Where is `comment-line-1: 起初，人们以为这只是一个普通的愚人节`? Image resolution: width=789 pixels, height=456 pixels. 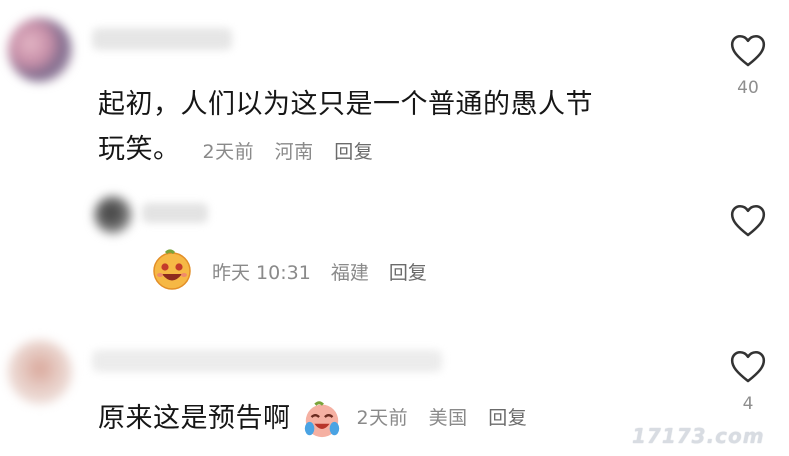 comment-line-1: 起初，人们以为这只是一个普通的愚人节 is located at coordinates (345, 104).